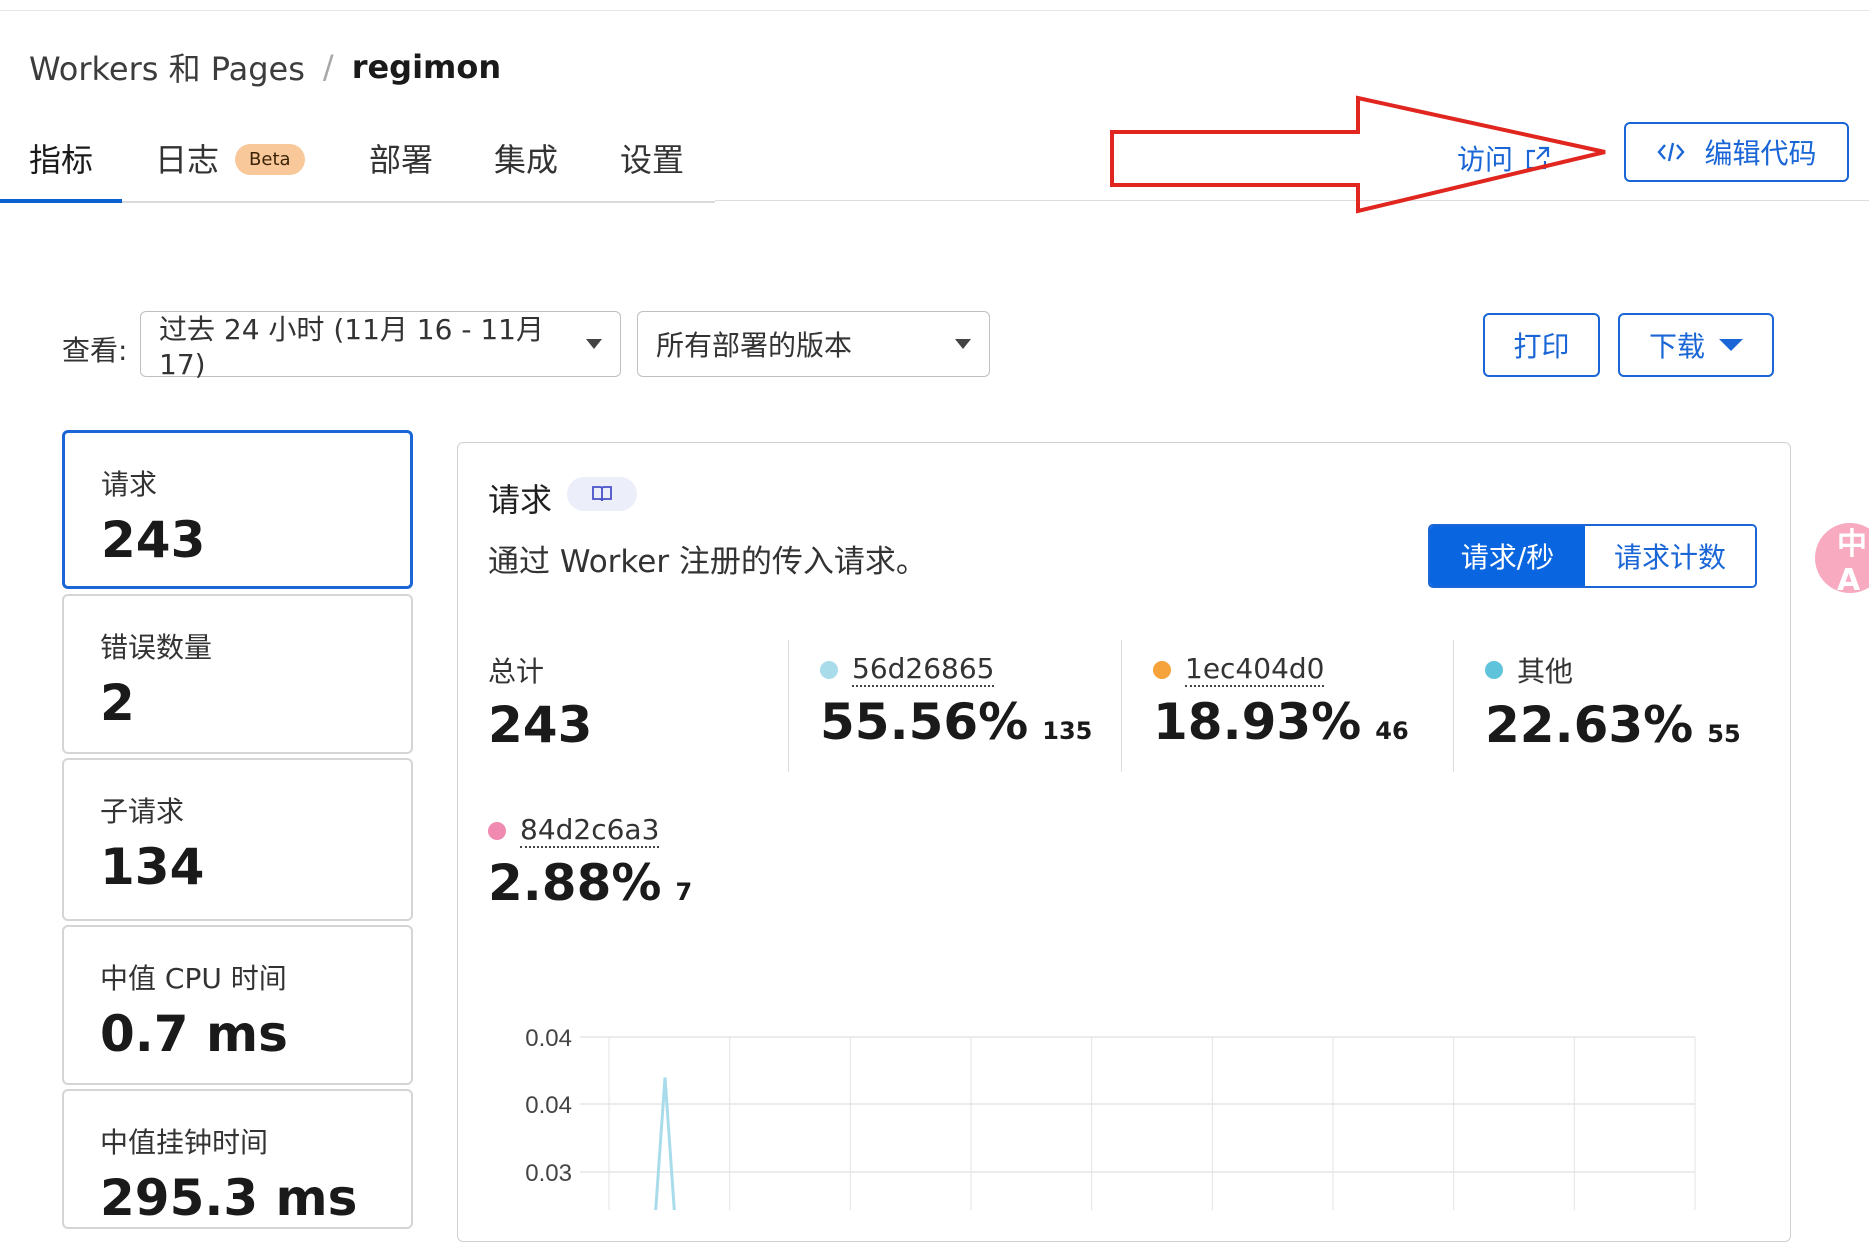 The image size is (1869, 1242). What do you see at coordinates (1670, 556) in the screenshot?
I see `request-count-toggle: 请求计数` at bounding box center [1670, 556].